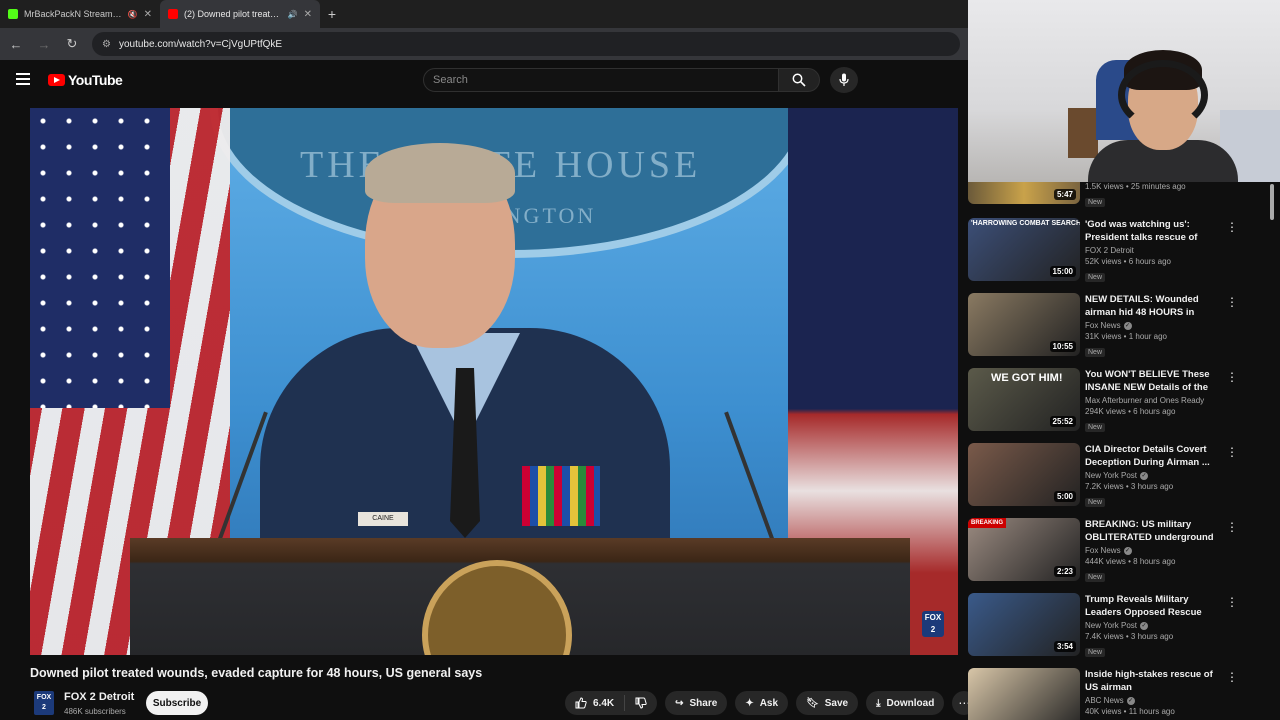  I want to click on channel-name: Max Afterburner and Ones Ready, so click(1144, 400).